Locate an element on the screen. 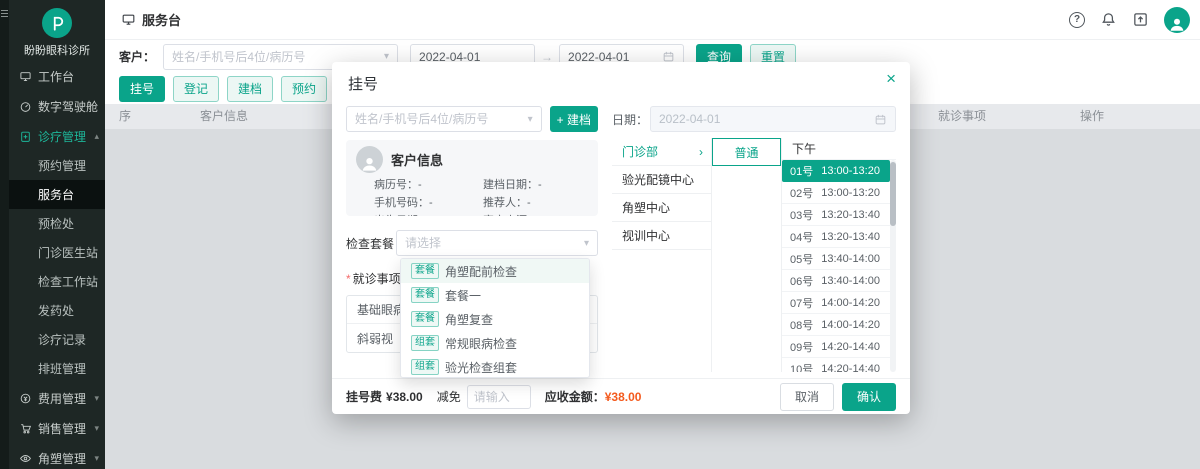  sidebar-item-outpatient-doctor-station: 门诊医生站 is located at coordinates (57, 252).